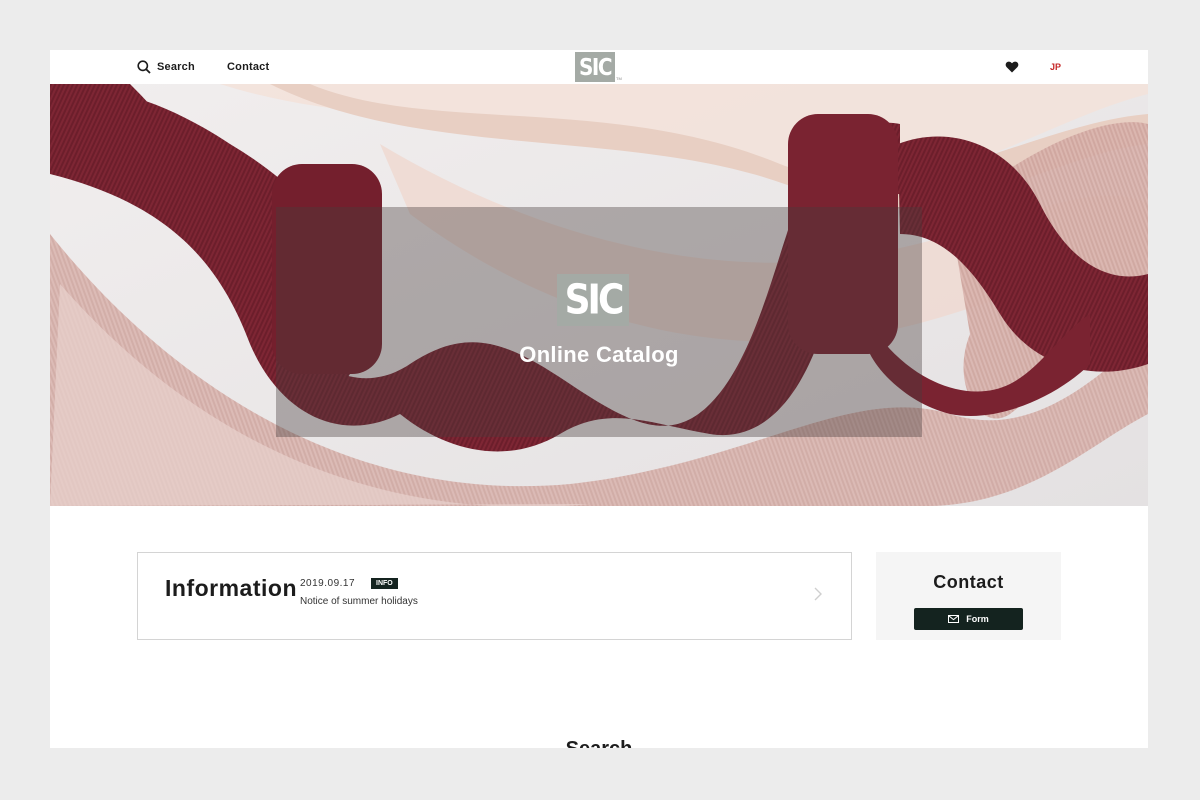 This screenshot has width=1200, height=800. Describe the element at coordinates (144, 67) in the screenshot. I see `search-icon` at that location.